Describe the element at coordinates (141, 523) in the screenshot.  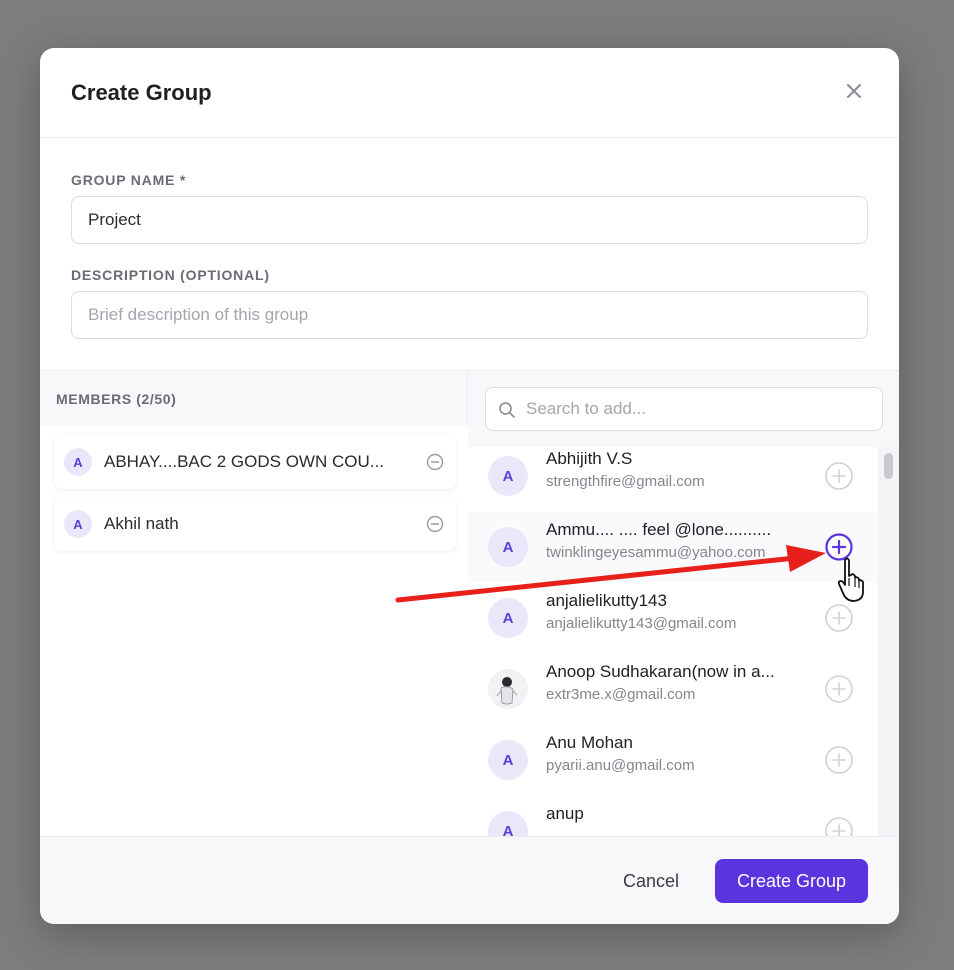
I see `member-name: Akhil nath` at that location.